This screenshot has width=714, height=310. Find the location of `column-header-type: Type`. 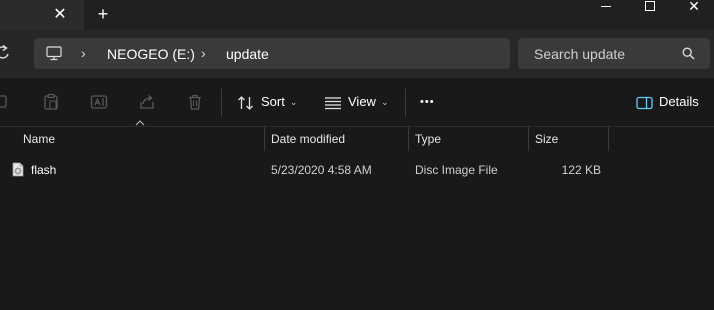

column-header-type: Type is located at coordinates (428, 139).